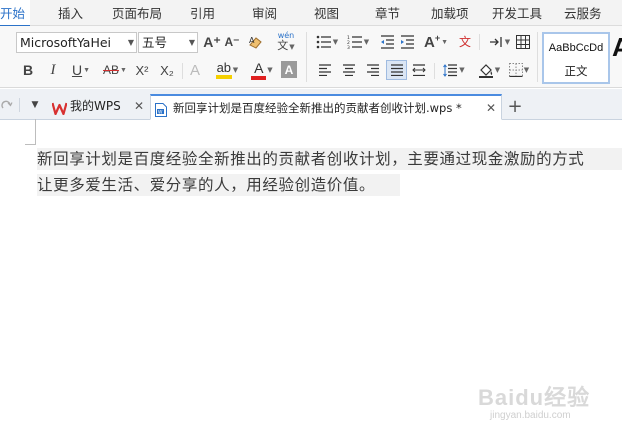  Describe the element at coordinates (432, 42) in the screenshot. I see `text-effect-icon: A+` at that location.